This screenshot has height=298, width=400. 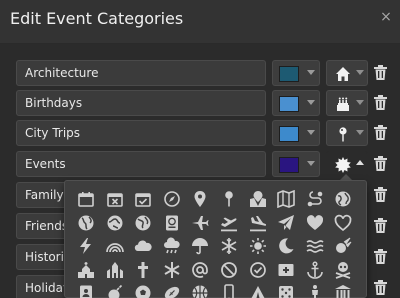 I want to click on heart-outline-icon, so click(x=343, y=222).